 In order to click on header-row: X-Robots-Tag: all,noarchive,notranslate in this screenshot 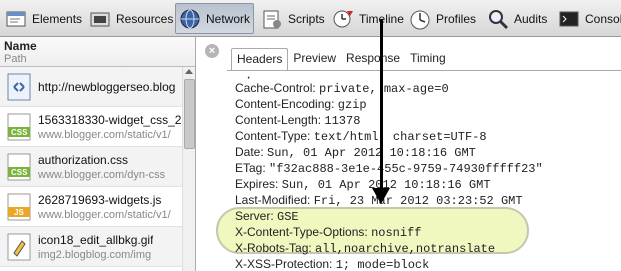, I will do `click(365, 248)`.